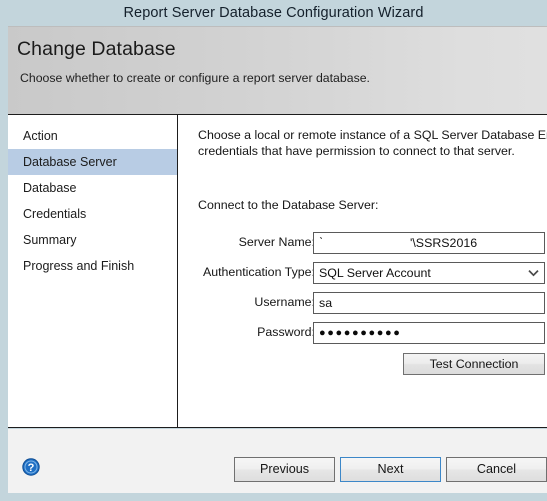 The image size is (547, 501). What do you see at coordinates (284, 302) in the screenshot?
I see `username-label: Username:` at bounding box center [284, 302].